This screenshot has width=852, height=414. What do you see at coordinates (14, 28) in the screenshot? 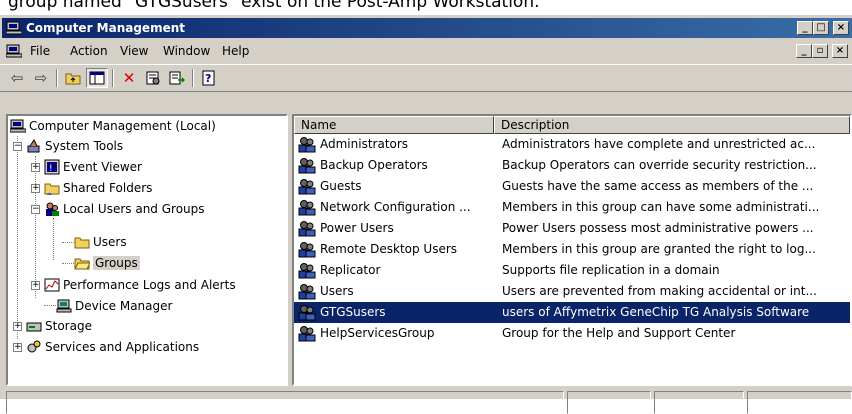
I see `computer-app-icon` at bounding box center [14, 28].